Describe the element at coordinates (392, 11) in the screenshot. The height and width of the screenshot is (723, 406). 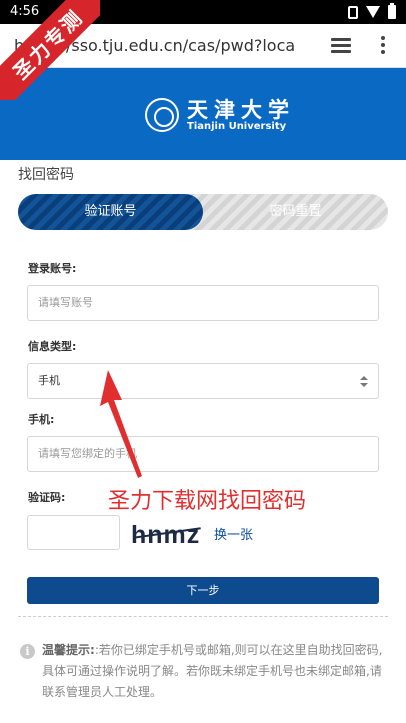
I see `battery-icon` at that location.